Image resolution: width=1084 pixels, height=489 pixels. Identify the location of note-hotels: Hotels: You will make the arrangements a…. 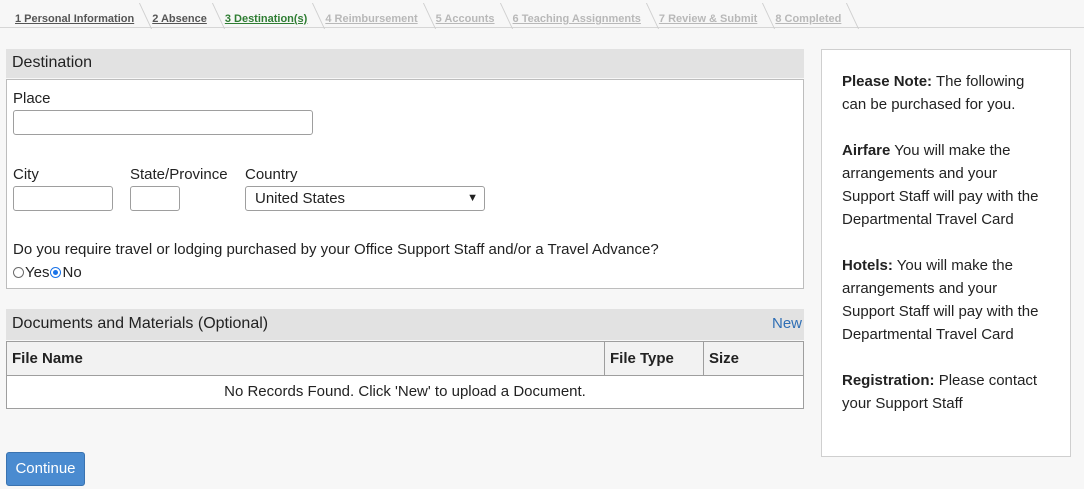
(946, 300).